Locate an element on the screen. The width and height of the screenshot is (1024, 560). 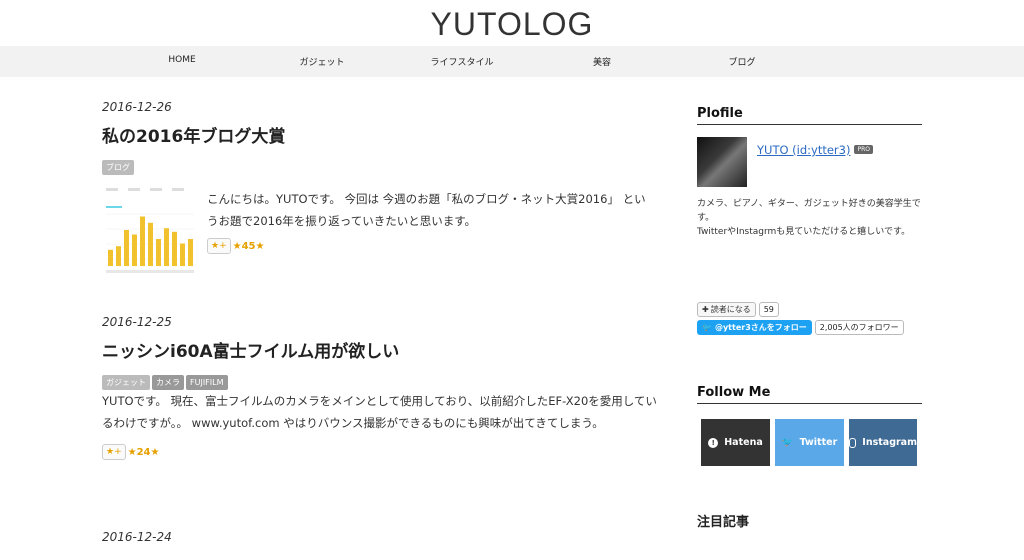
star-widget: ★+ ★45★ is located at coordinates (235, 246).